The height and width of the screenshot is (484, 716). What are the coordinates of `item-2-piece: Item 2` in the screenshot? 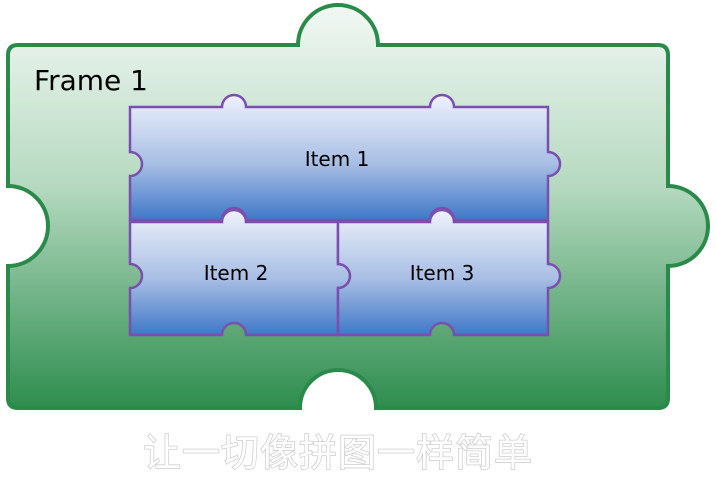 It's located at (240, 272).